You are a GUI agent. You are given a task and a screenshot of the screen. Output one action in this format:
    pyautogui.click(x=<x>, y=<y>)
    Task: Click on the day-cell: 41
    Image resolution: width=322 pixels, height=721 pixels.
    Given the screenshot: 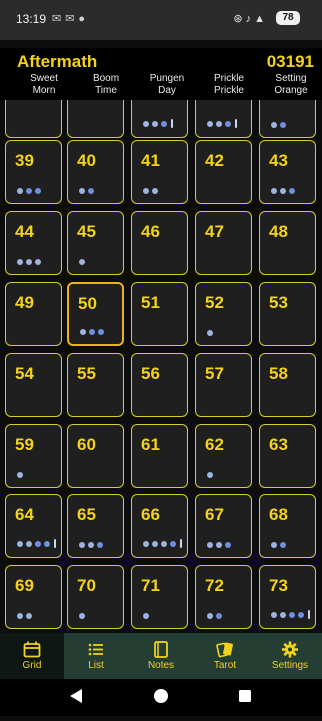 What is the action you would take?
    pyautogui.click(x=159, y=172)
    